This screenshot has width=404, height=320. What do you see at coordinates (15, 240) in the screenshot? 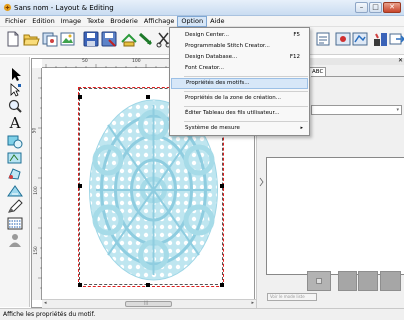
I see `photo-stitch-icon` at bounding box center [15, 240].